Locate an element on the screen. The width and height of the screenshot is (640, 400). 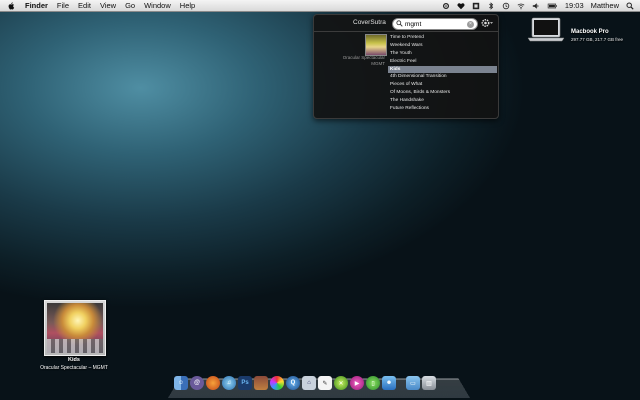
panel-divider is located at coordinates (406, 31).